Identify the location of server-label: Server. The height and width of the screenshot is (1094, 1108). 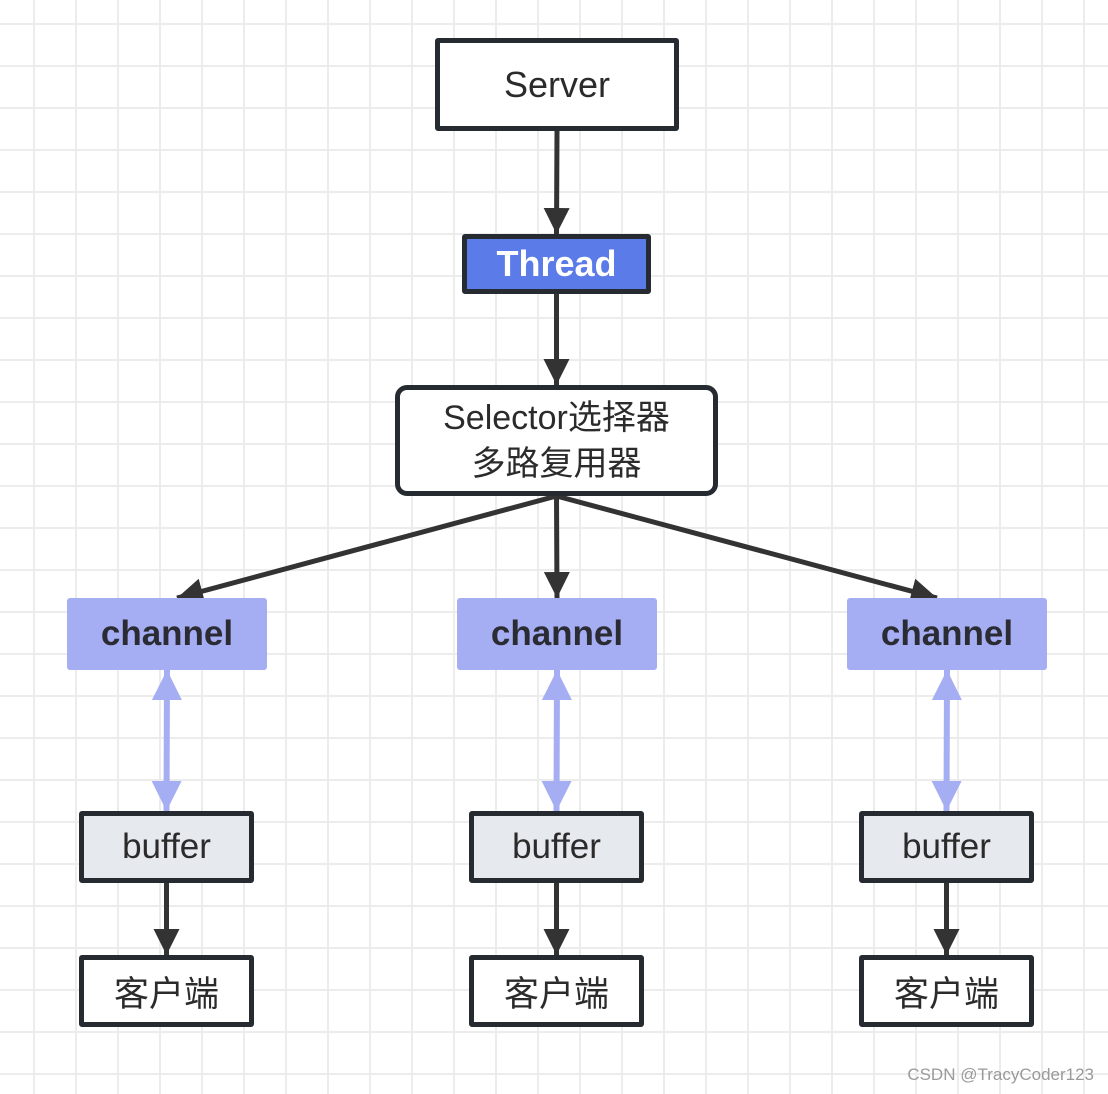
(557, 84).